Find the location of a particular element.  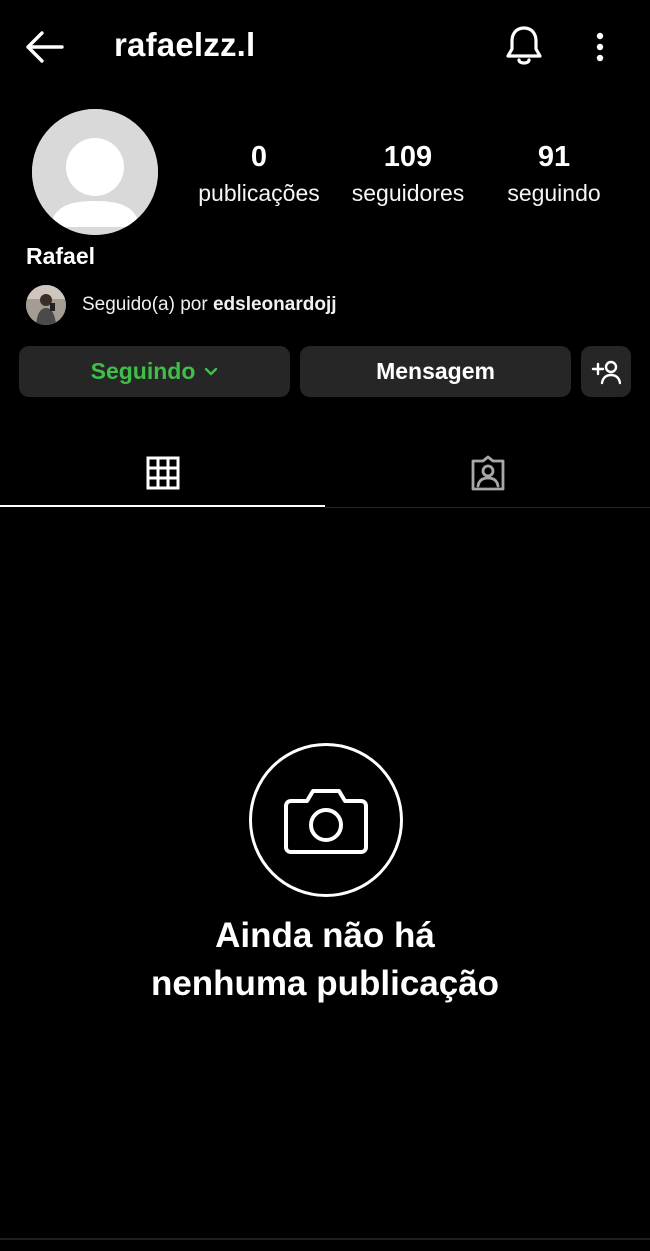

back-button is located at coordinates (44, 47).